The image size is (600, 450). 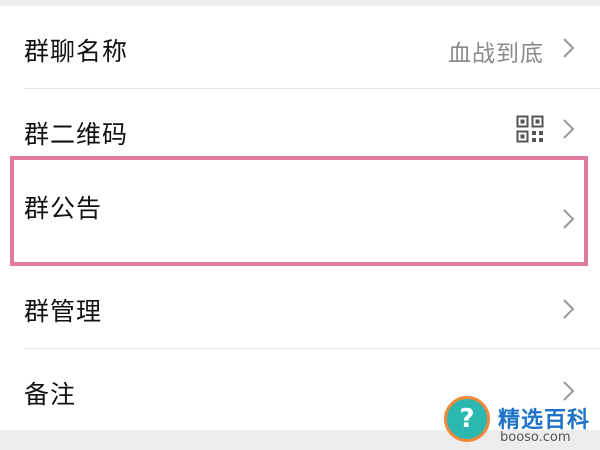 What do you see at coordinates (76, 51) in the screenshot?
I see `group-name-label: 群聊名称` at bounding box center [76, 51].